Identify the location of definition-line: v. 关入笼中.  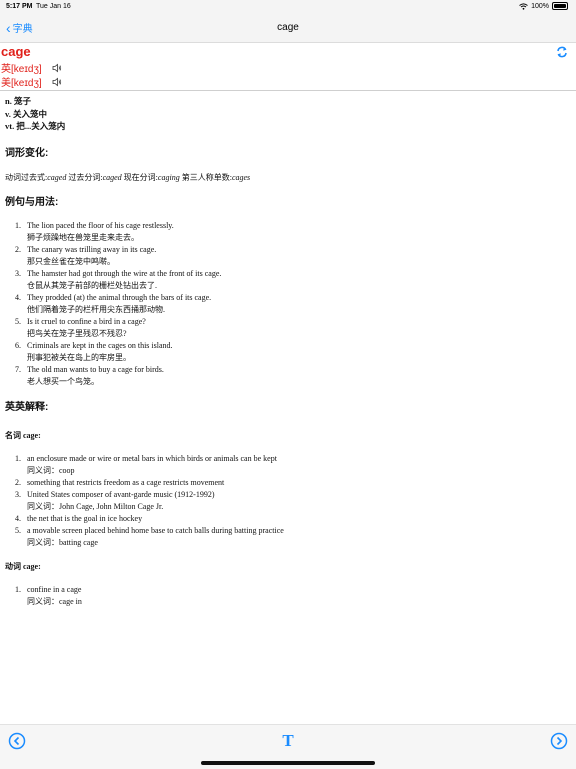
(26, 113).